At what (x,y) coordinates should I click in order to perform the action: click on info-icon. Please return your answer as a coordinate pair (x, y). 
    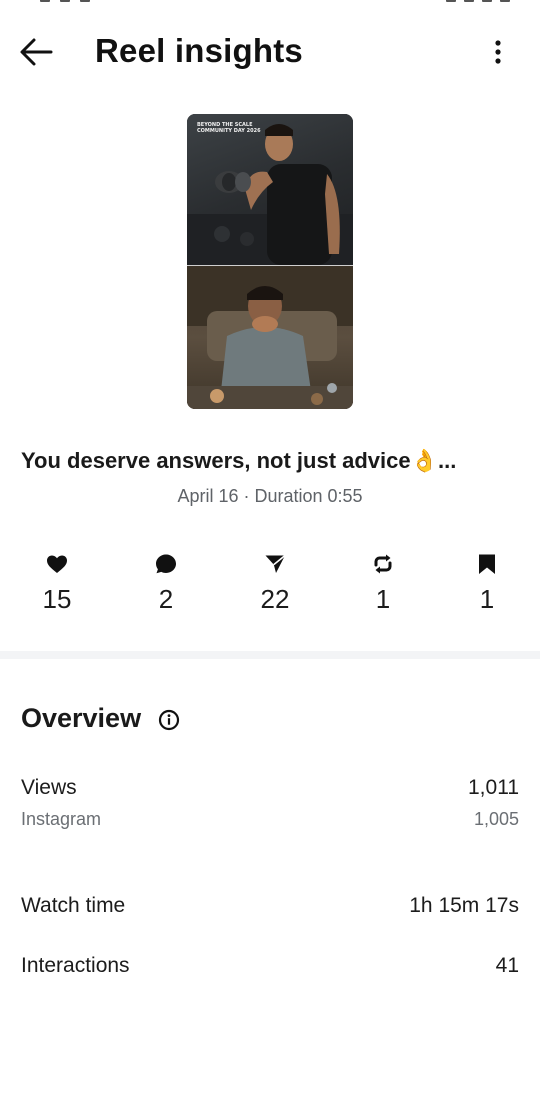
    Looking at the image, I should click on (169, 720).